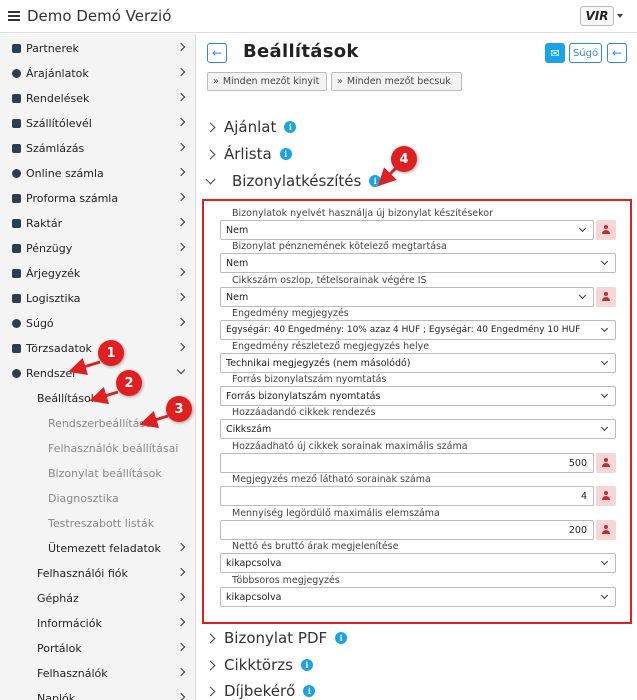 The width and height of the screenshot is (637, 700). I want to click on sidebar-item-rendszer: Rendszer, so click(97, 373).